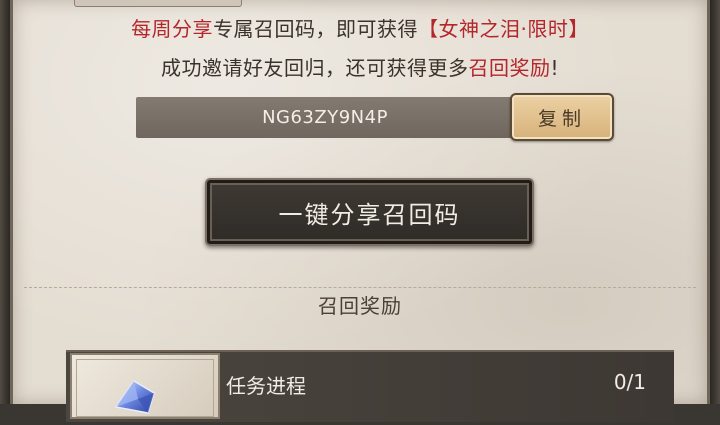 This screenshot has height=425, width=720. Describe the element at coordinates (360, 287) in the screenshot. I see `section-divider` at that location.